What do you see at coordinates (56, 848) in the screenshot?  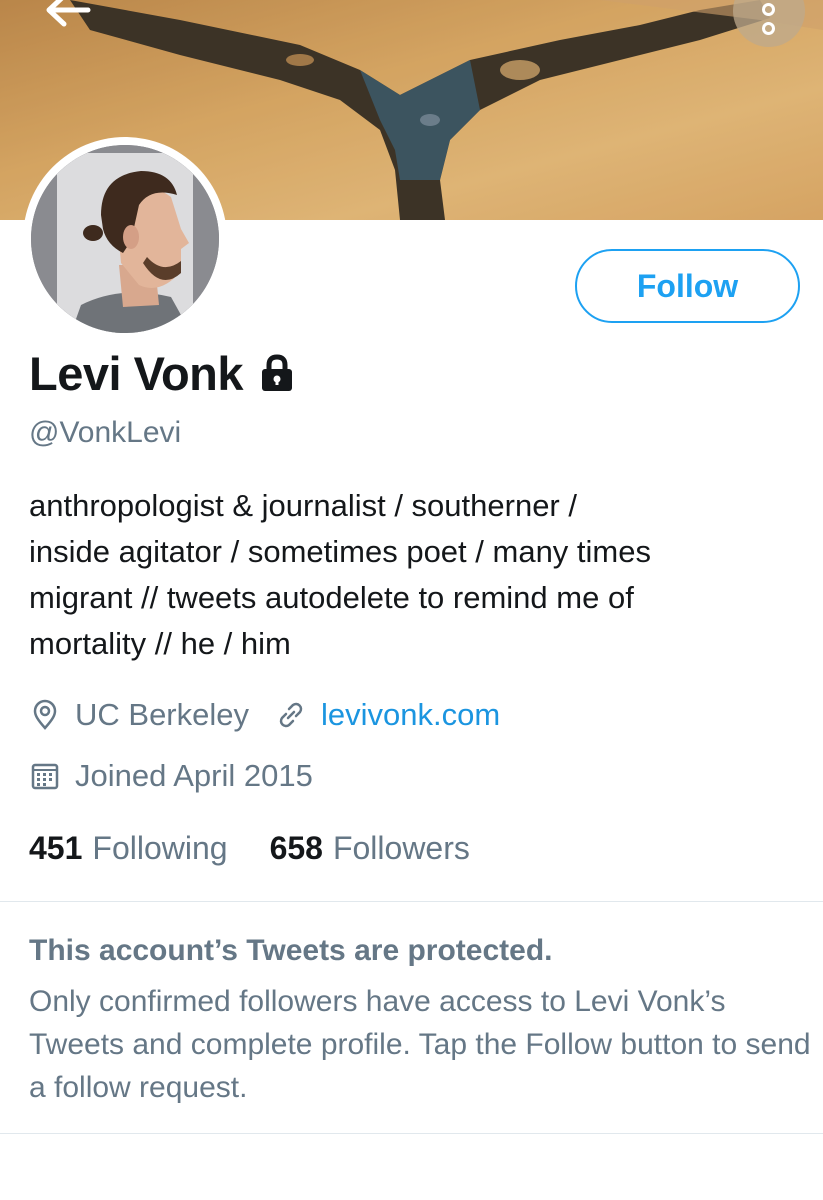 I see `following-count: 451` at bounding box center [56, 848].